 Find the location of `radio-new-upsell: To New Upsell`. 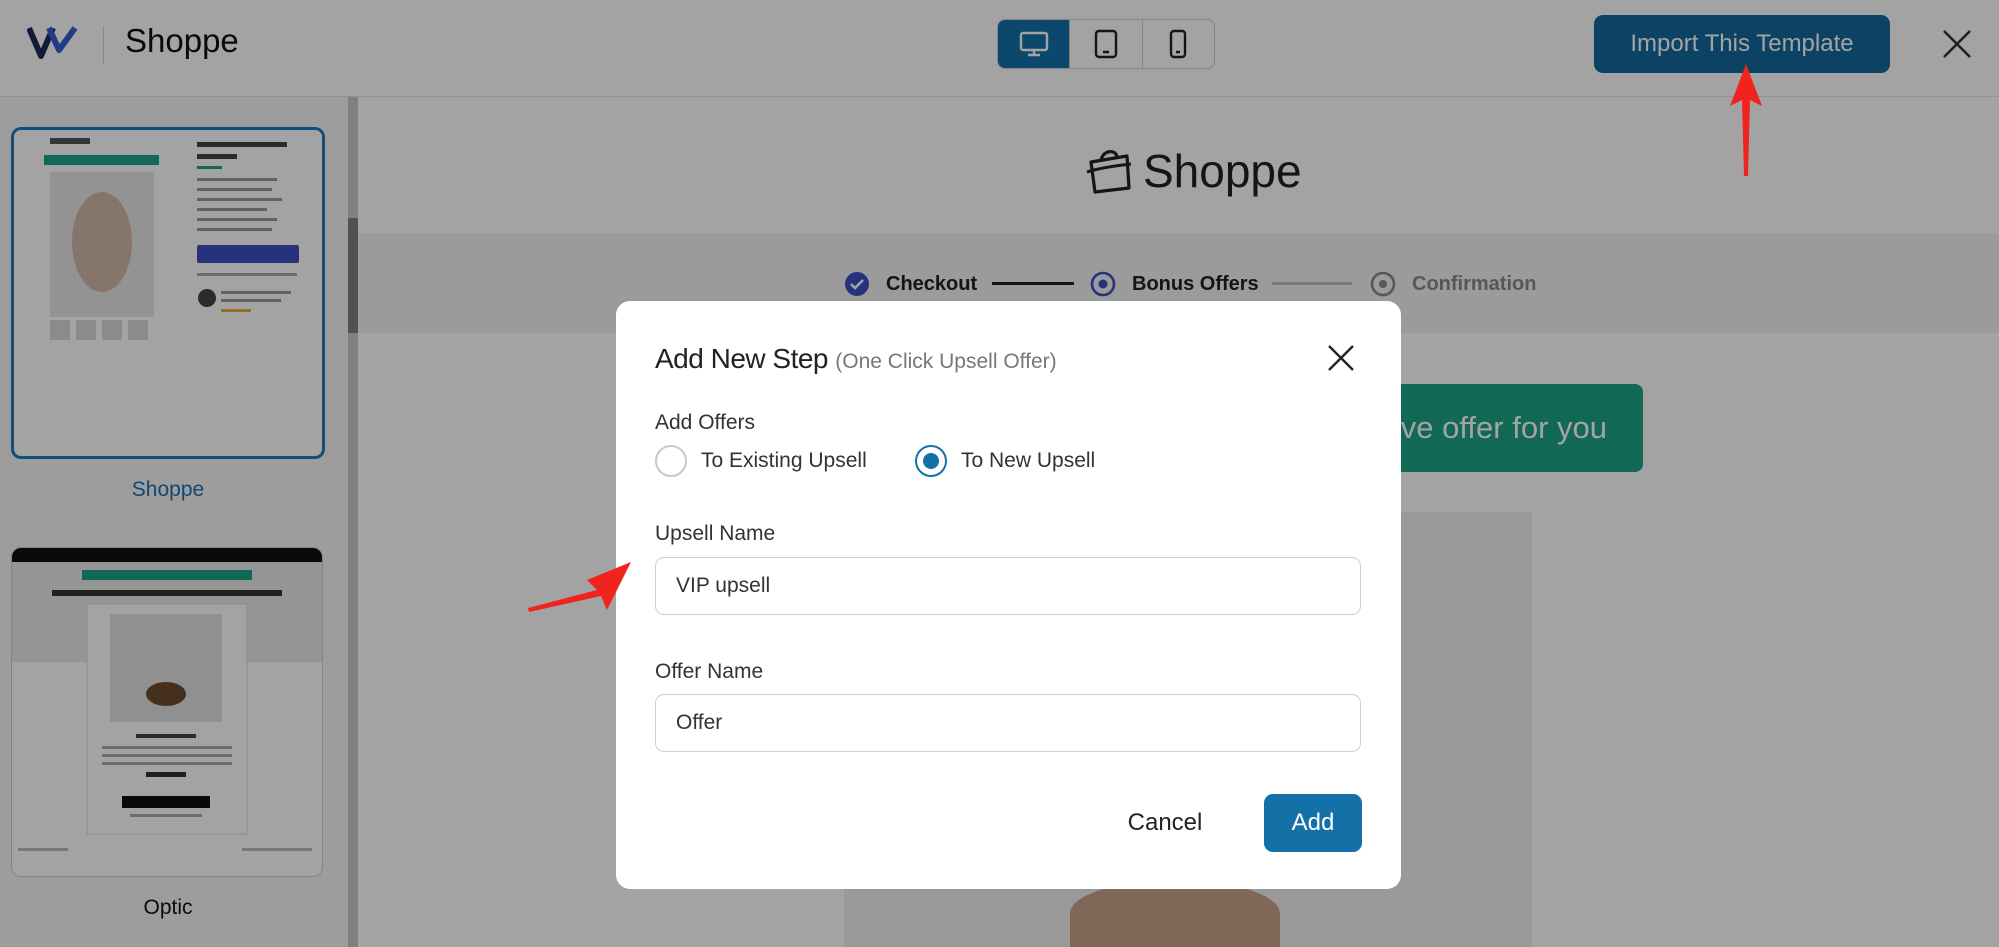

radio-new-upsell: To New Upsell is located at coordinates (1005, 461).